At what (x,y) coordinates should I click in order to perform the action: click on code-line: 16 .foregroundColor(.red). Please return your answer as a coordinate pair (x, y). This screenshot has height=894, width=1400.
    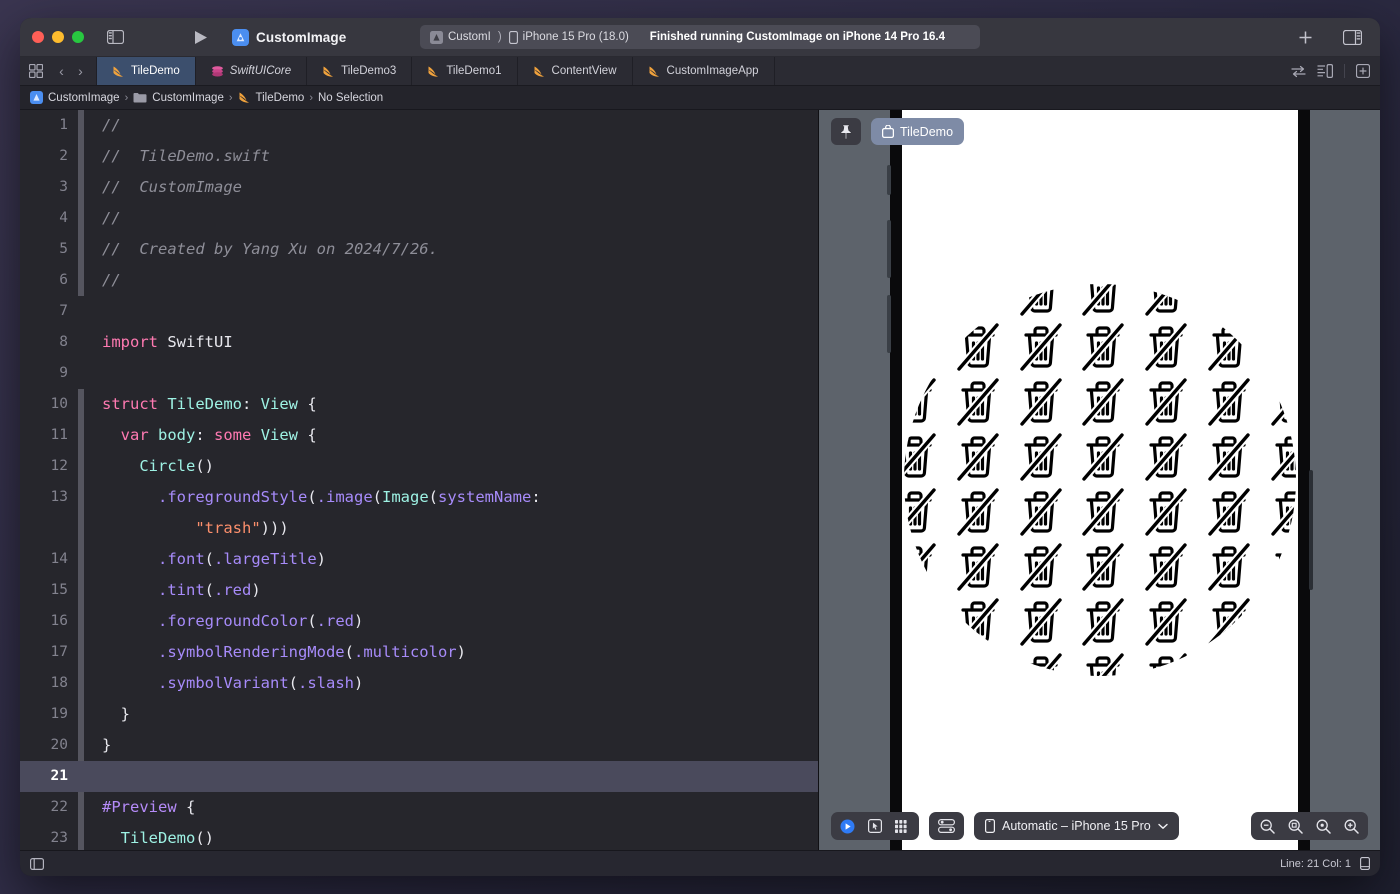
    Looking at the image, I should click on (419, 621).